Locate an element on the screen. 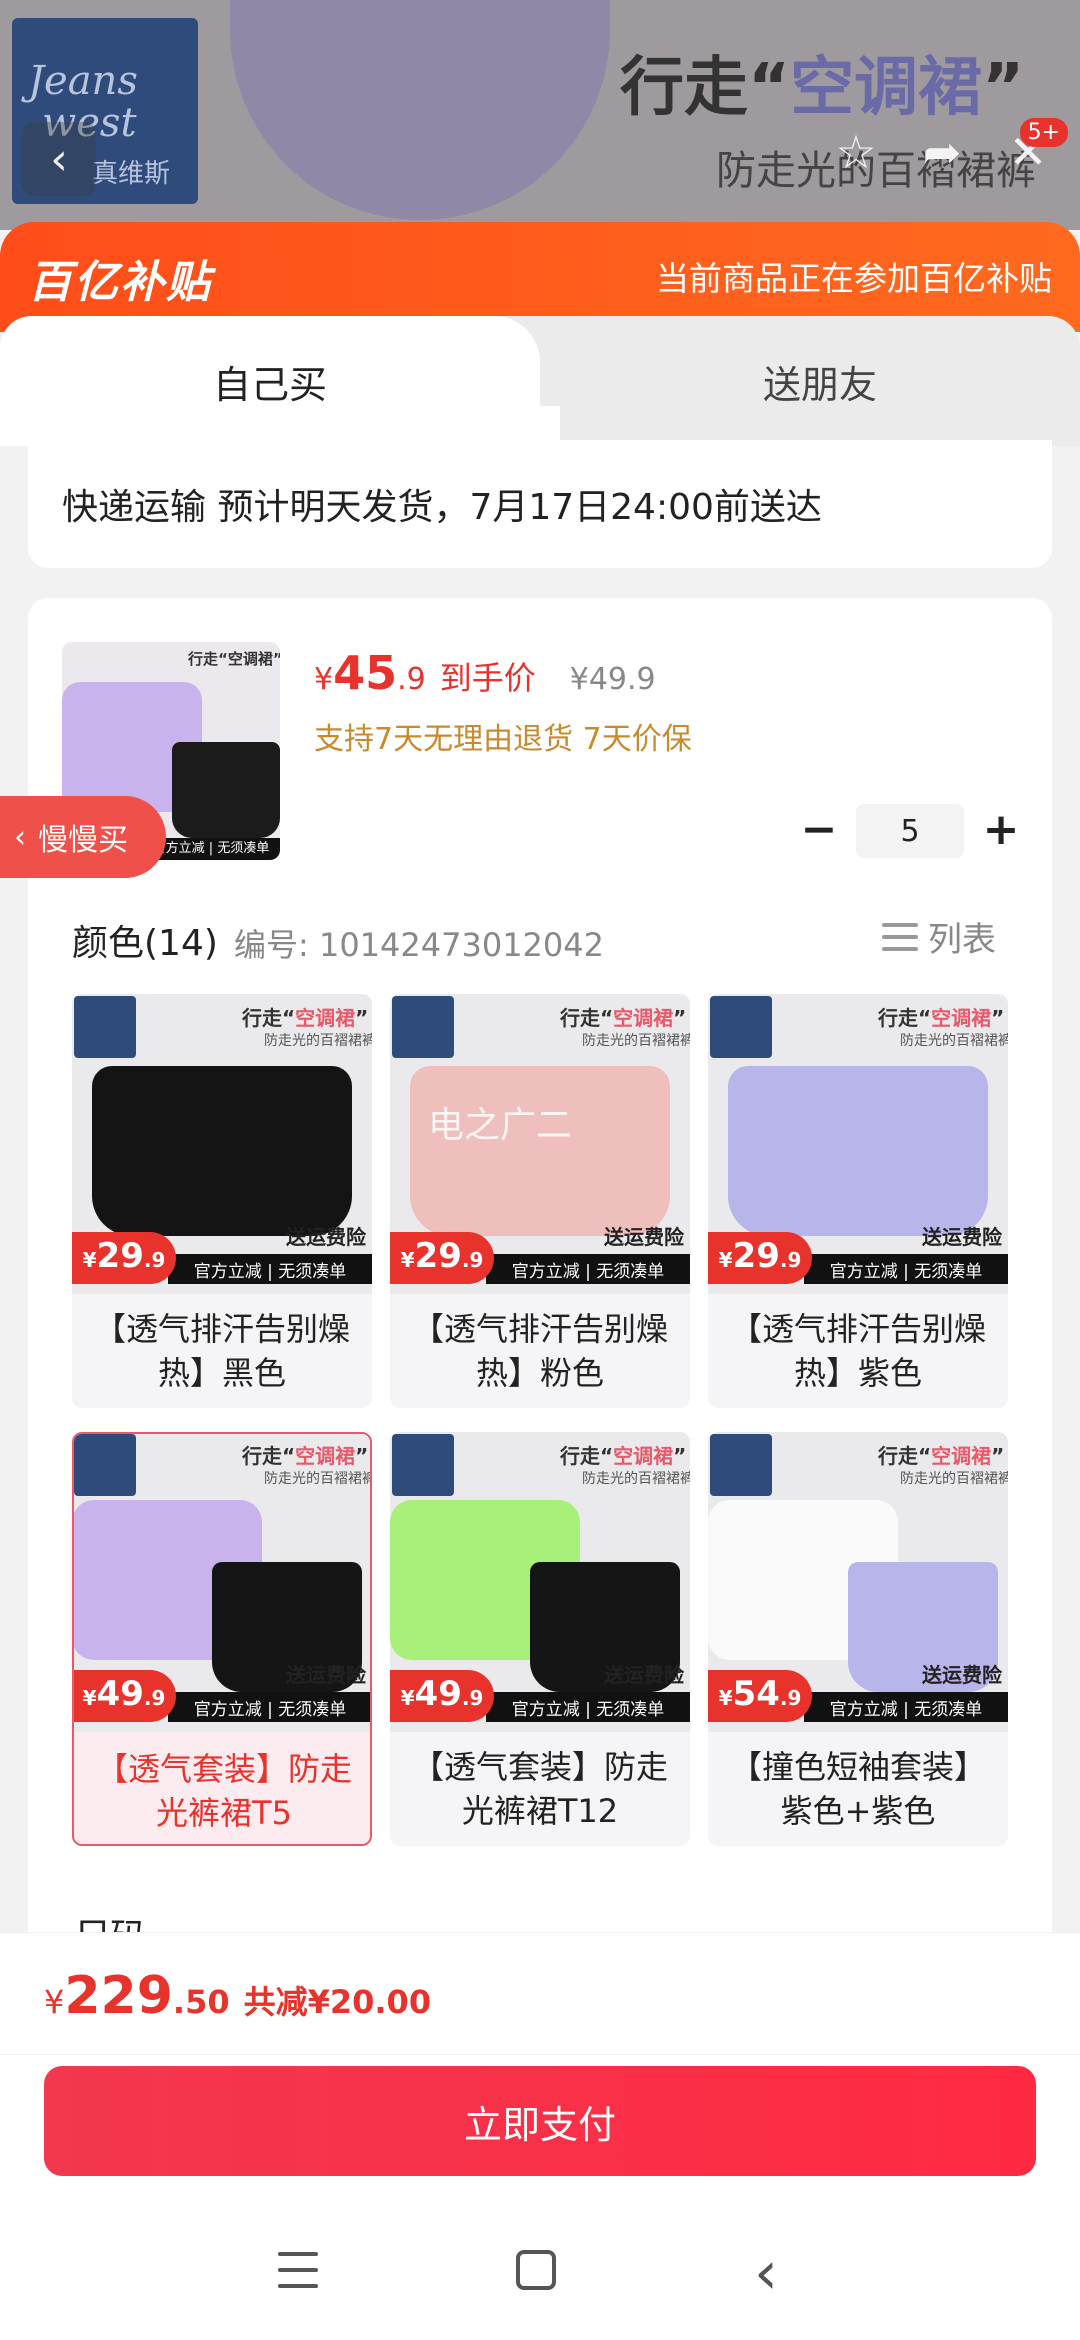 This screenshot has width=1080, height=2340. variant-name: 【透气排汗告别燥热】粉色 is located at coordinates (539, 1351).